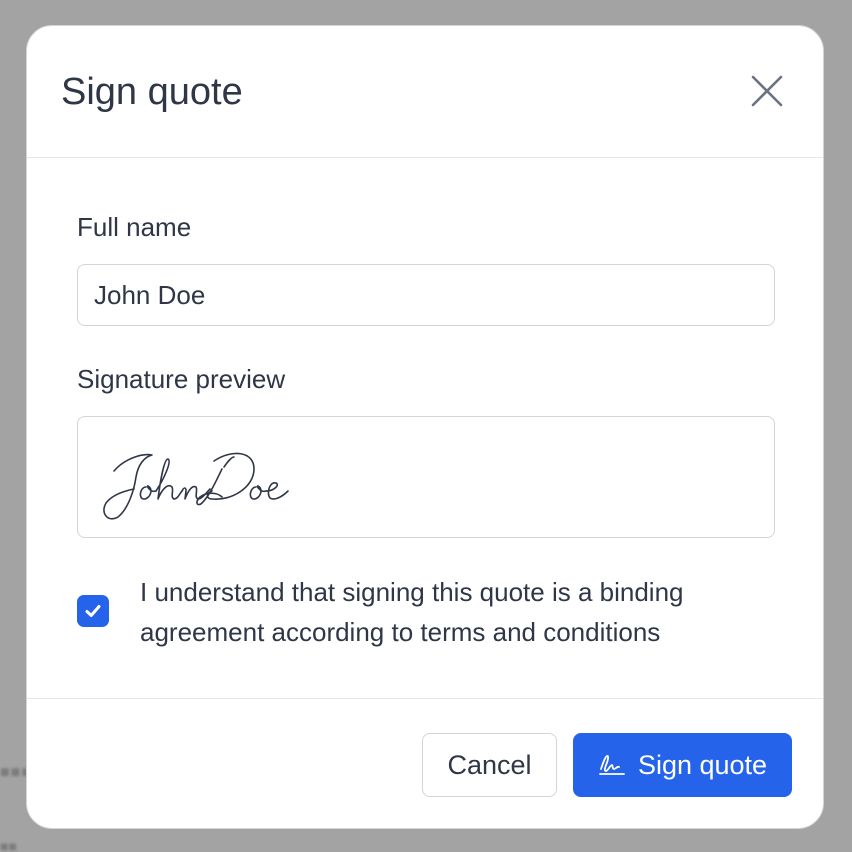 The height and width of the screenshot is (852, 852). Describe the element at coordinates (702, 764) in the screenshot. I see `sign-quote-button-label: Sign quote` at that location.